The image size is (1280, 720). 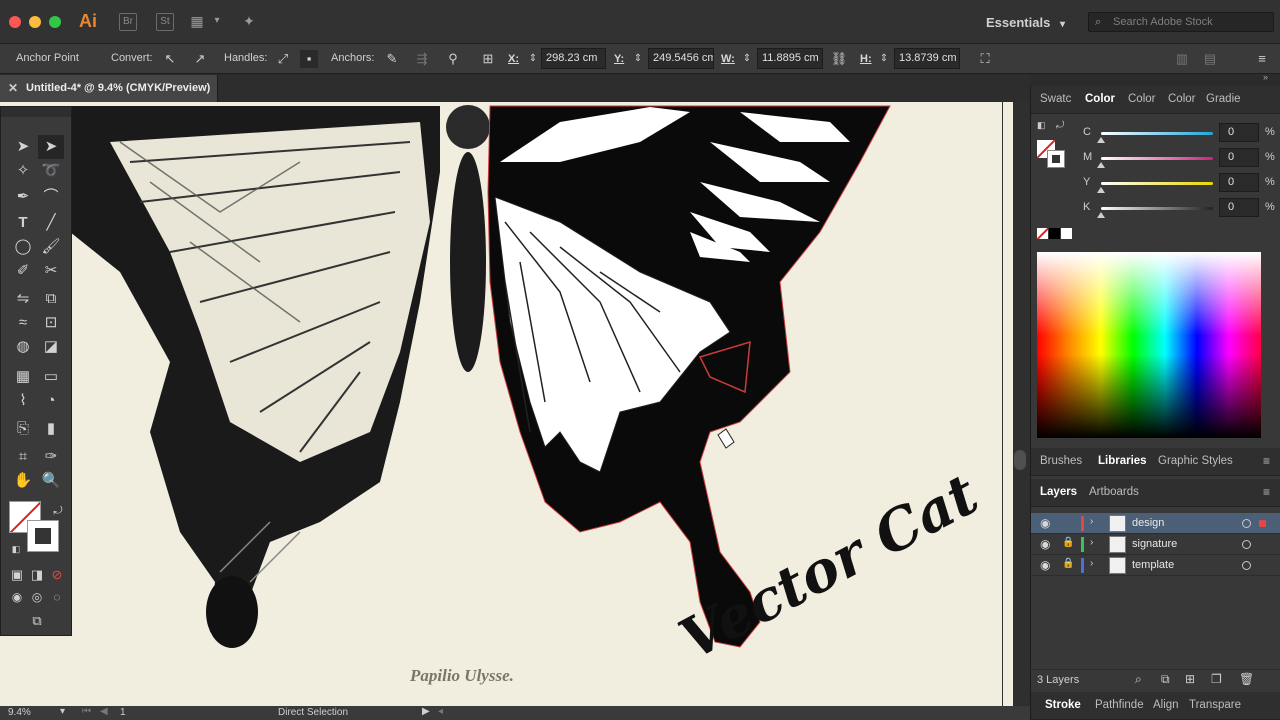 I want to click on black-value-field: 0, so click(x=1239, y=207).